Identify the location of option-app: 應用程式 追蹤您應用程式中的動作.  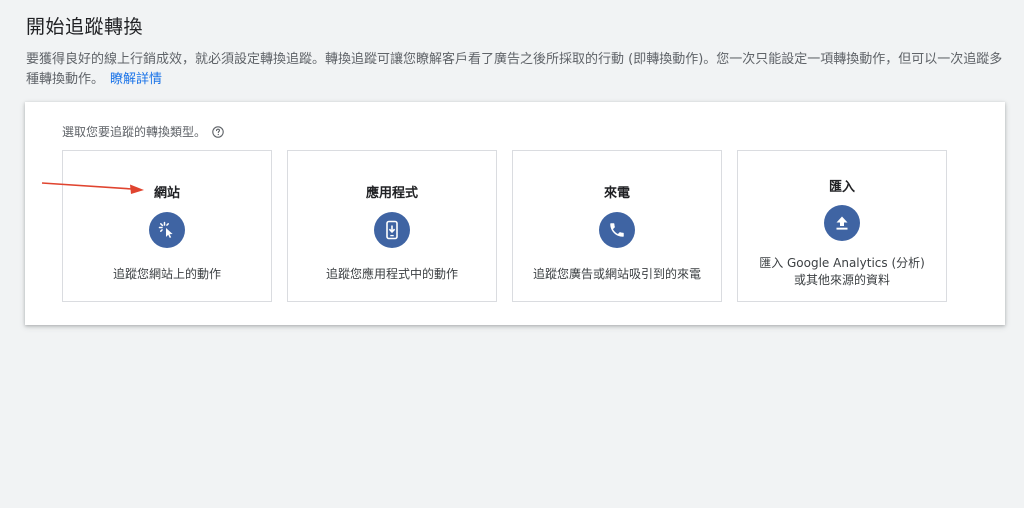
(392, 226).